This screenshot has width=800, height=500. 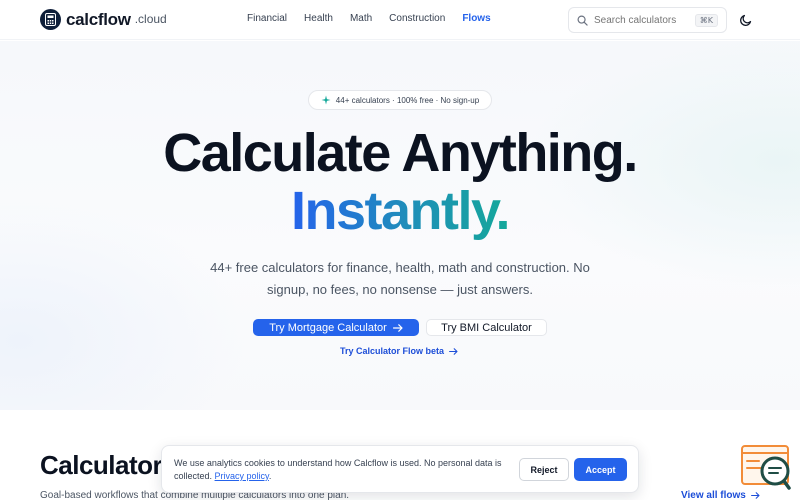 What do you see at coordinates (270, 476) in the screenshot?
I see `cookie-text-suffix: .` at bounding box center [270, 476].